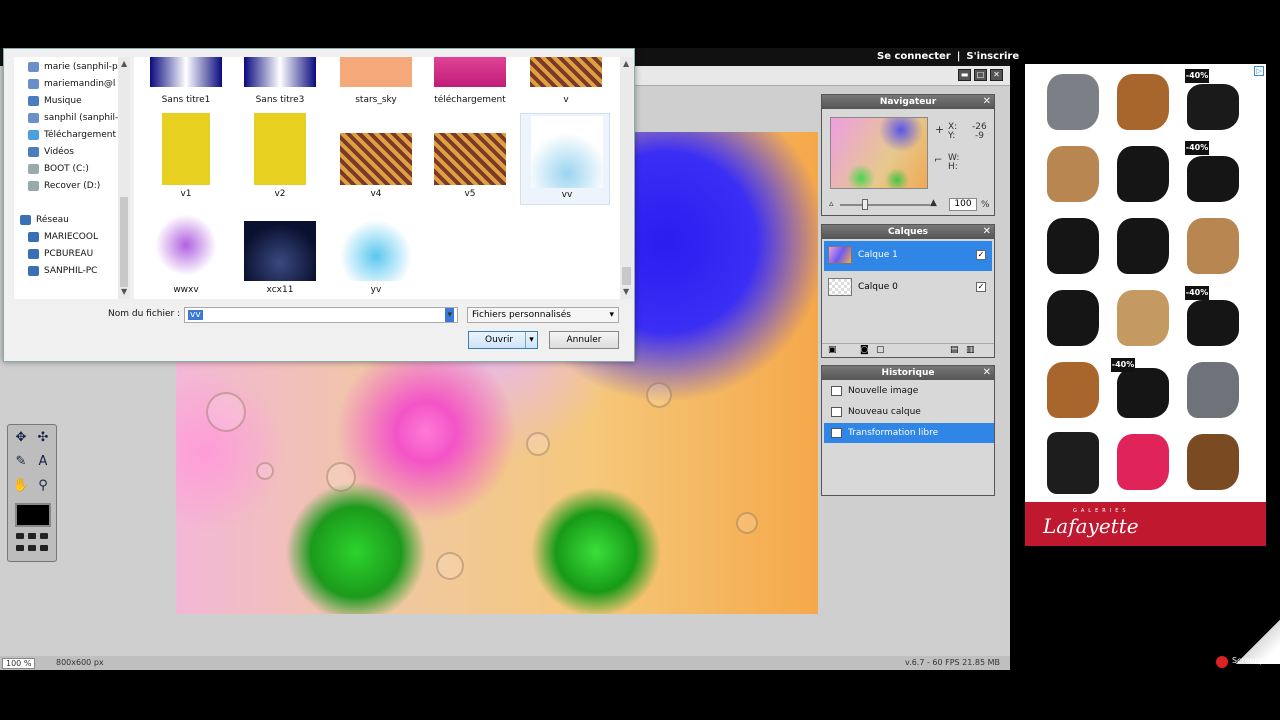 This screenshot has width=1280, height=720. What do you see at coordinates (584, 340) in the screenshot?
I see `cancel-button: Annuler` at bounding box center [584, 340].